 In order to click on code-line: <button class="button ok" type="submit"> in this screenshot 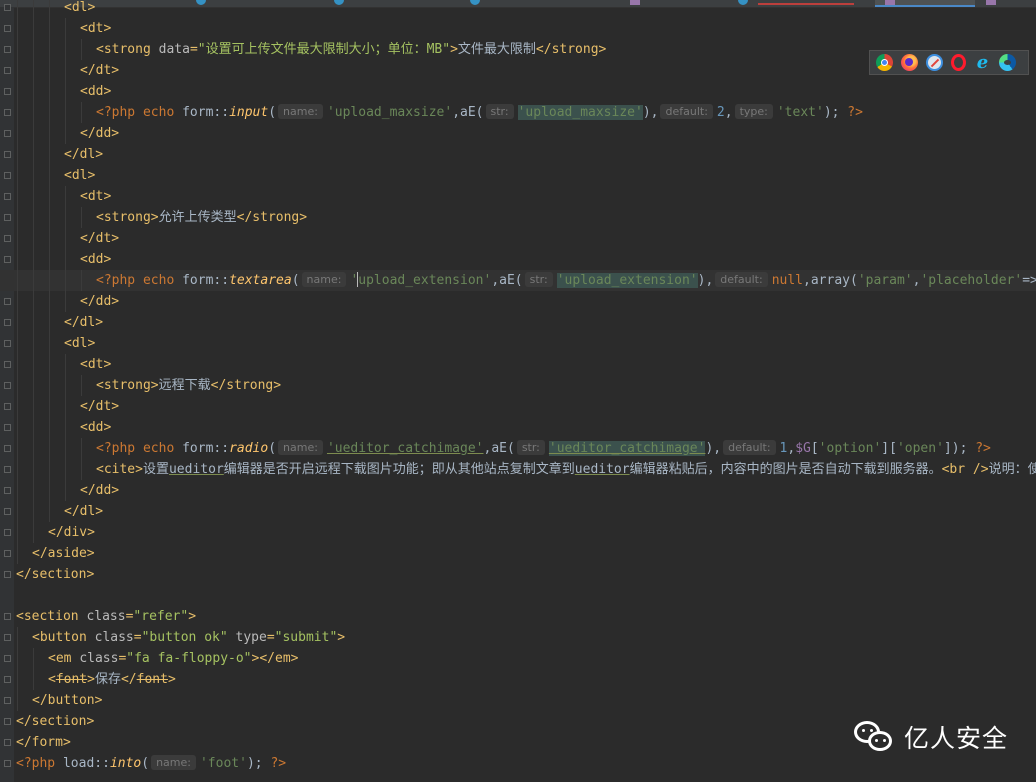, I will do `click(518, 637)`.